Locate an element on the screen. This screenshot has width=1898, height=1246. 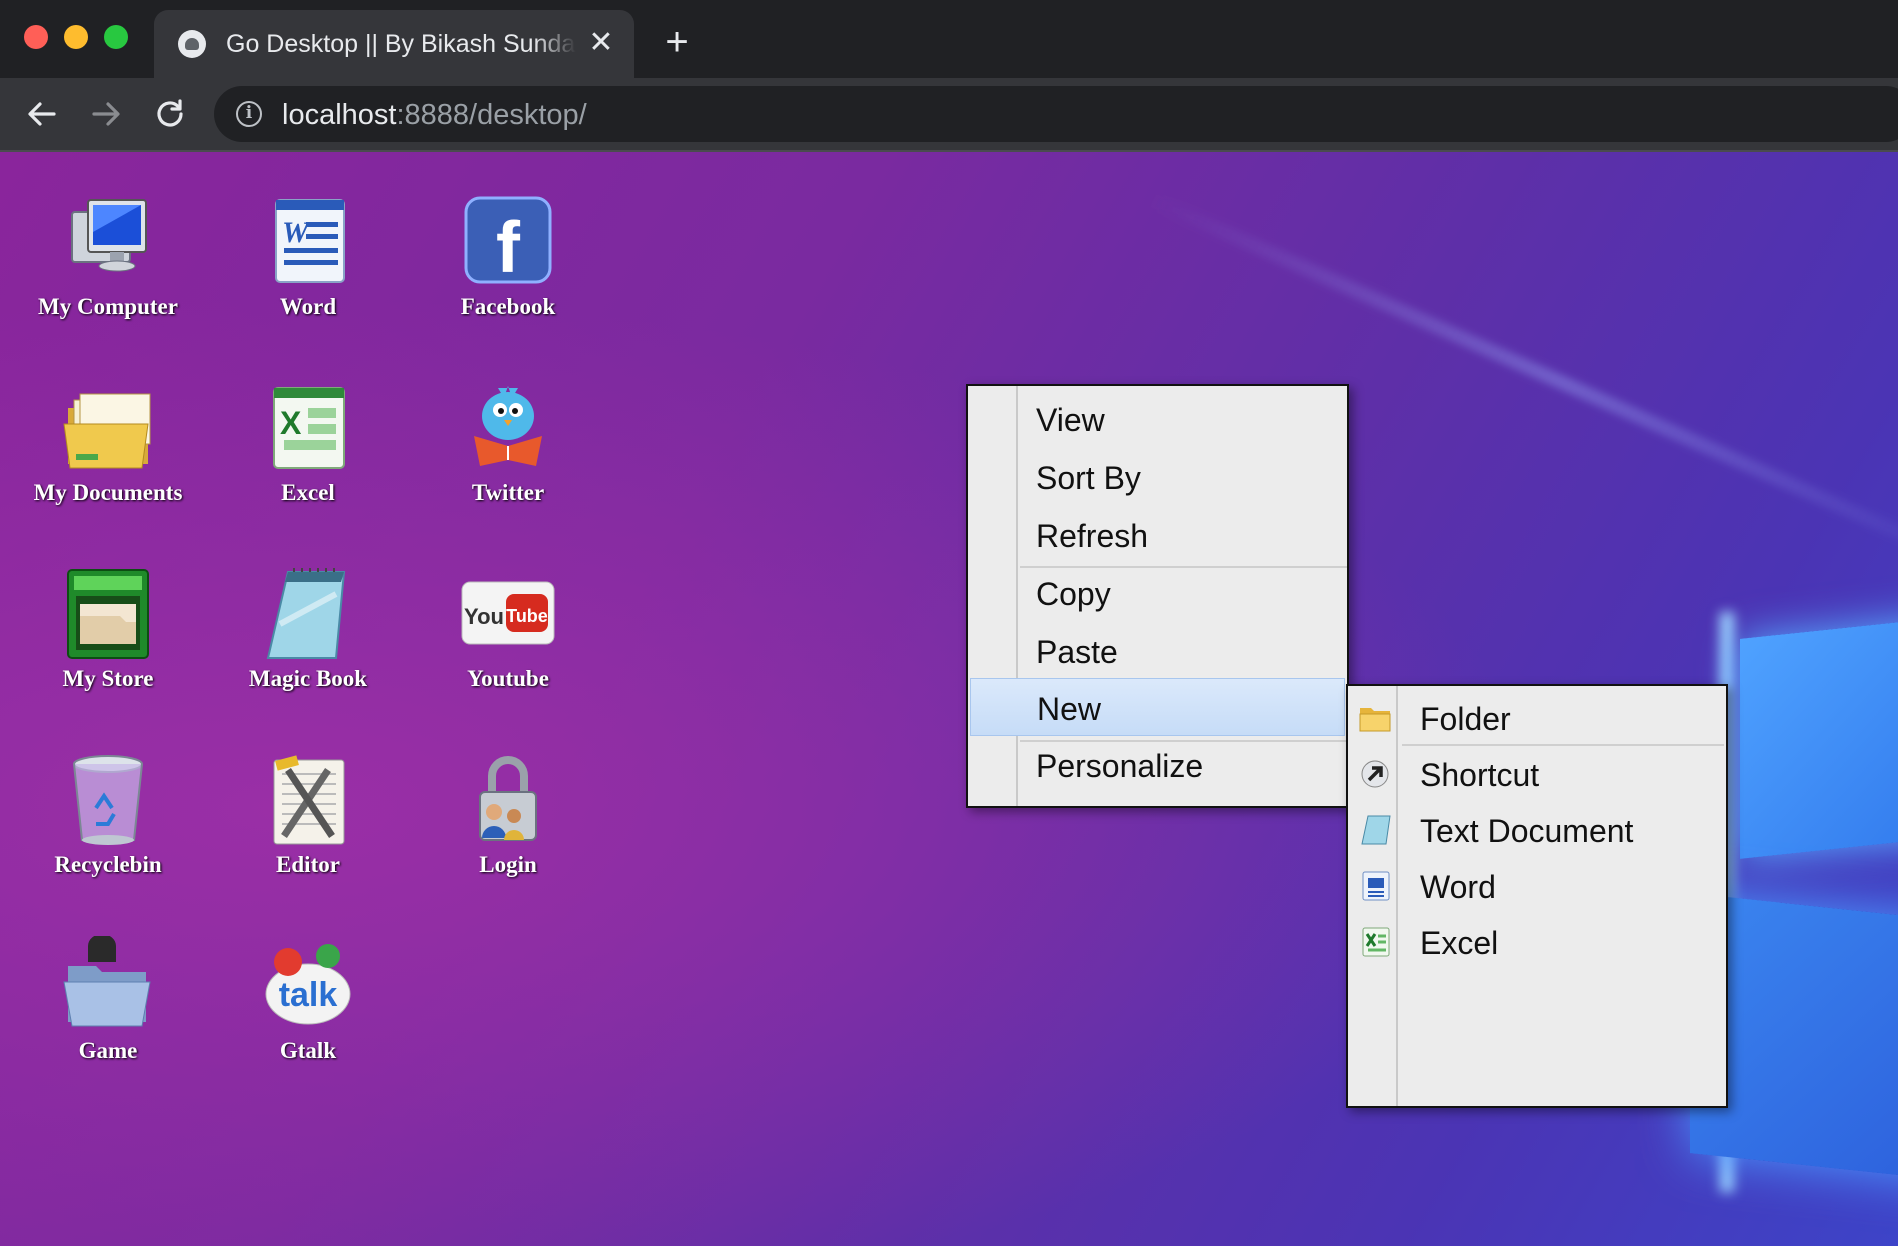
submenu-item-text-document: Text Document is located at coordinates (1537, 830).